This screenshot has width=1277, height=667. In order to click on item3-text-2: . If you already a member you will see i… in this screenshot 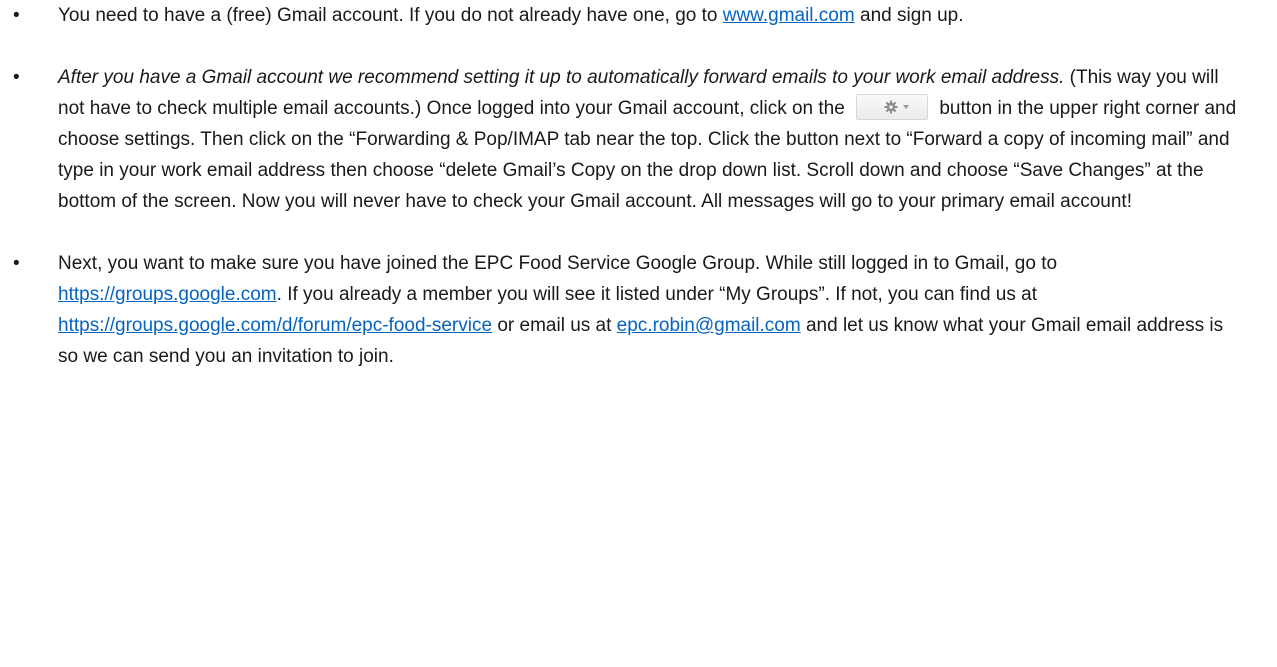, I will do `click(656, 294)`.